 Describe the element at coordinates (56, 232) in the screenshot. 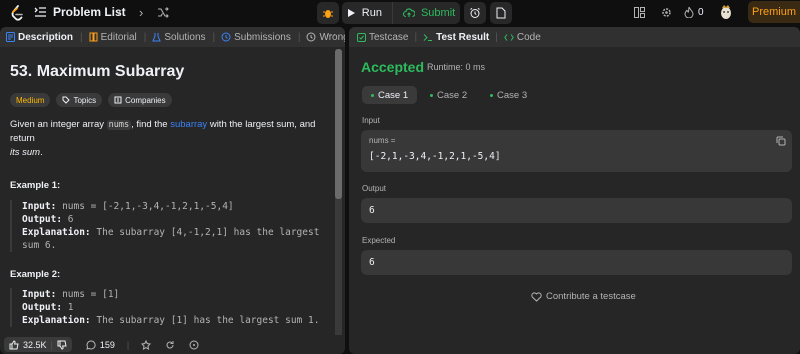

I see `example-explanation-key: Explanation:` at that location.